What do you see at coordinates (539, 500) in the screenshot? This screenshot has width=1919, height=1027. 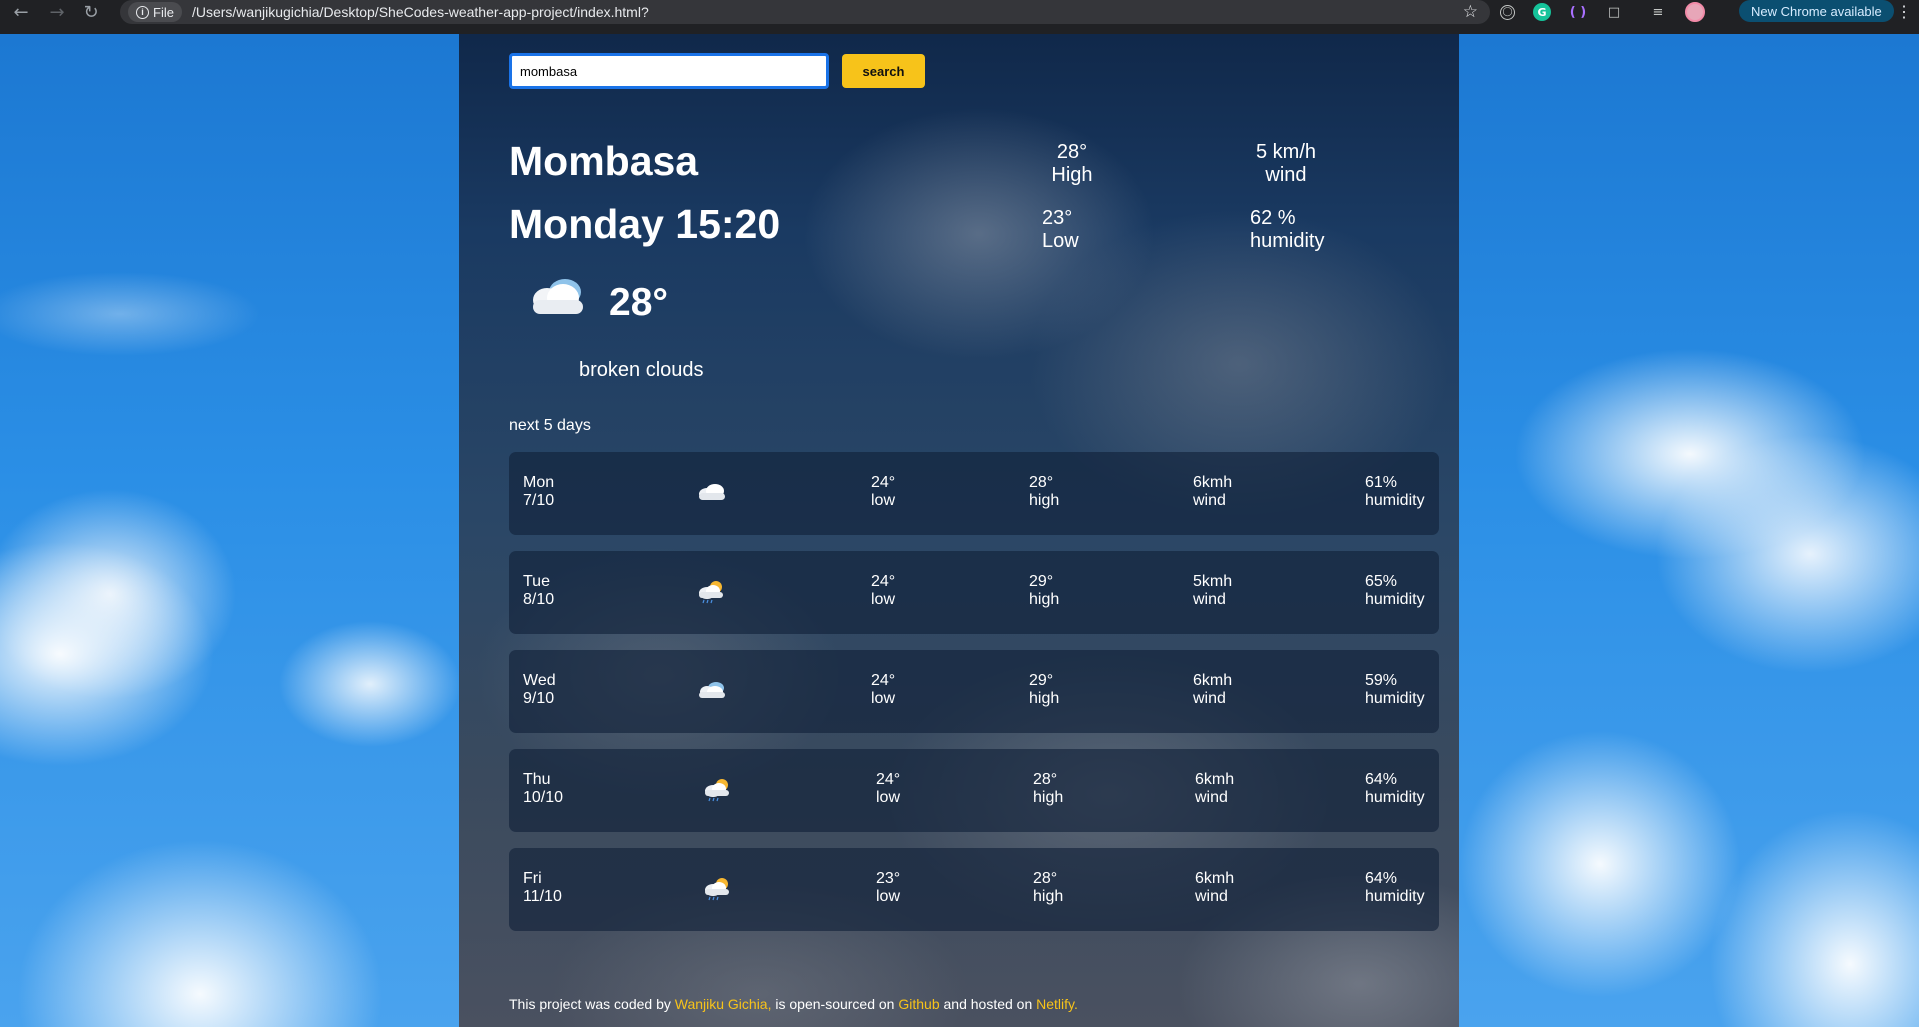 I see `day-date: 7/10` at bounding box center [539, 500].